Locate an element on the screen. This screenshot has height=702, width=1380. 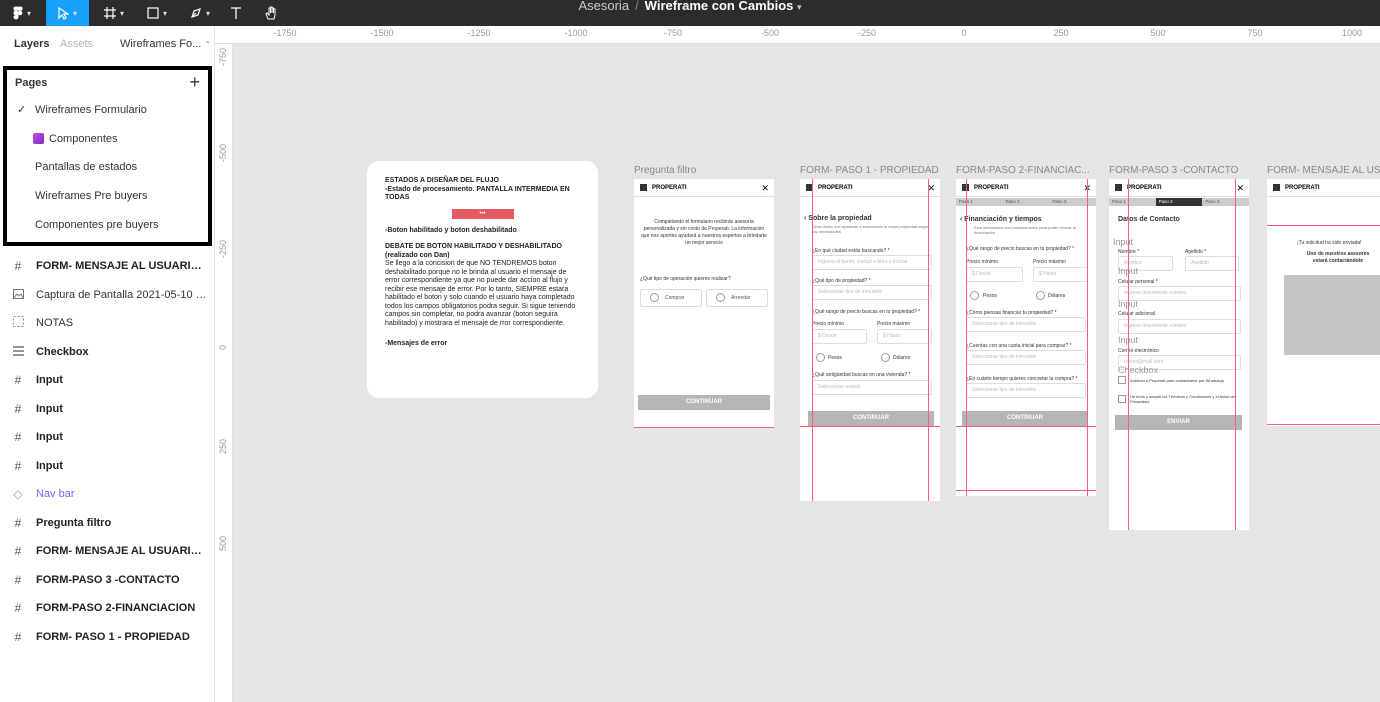
figma-menu-icon: ▾ is located at coordinates (22, 13).